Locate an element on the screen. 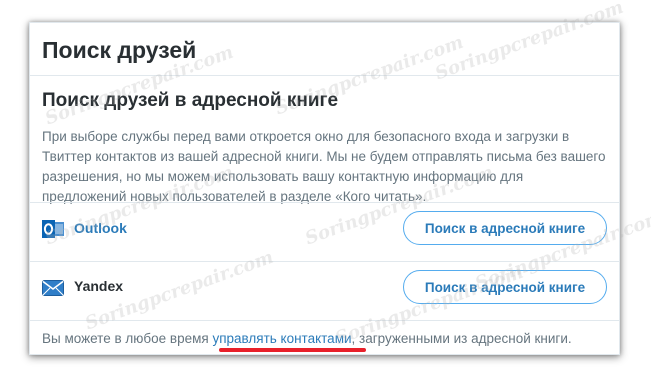  service-name-yandex: Yandex is located at coordinates (99, 286).